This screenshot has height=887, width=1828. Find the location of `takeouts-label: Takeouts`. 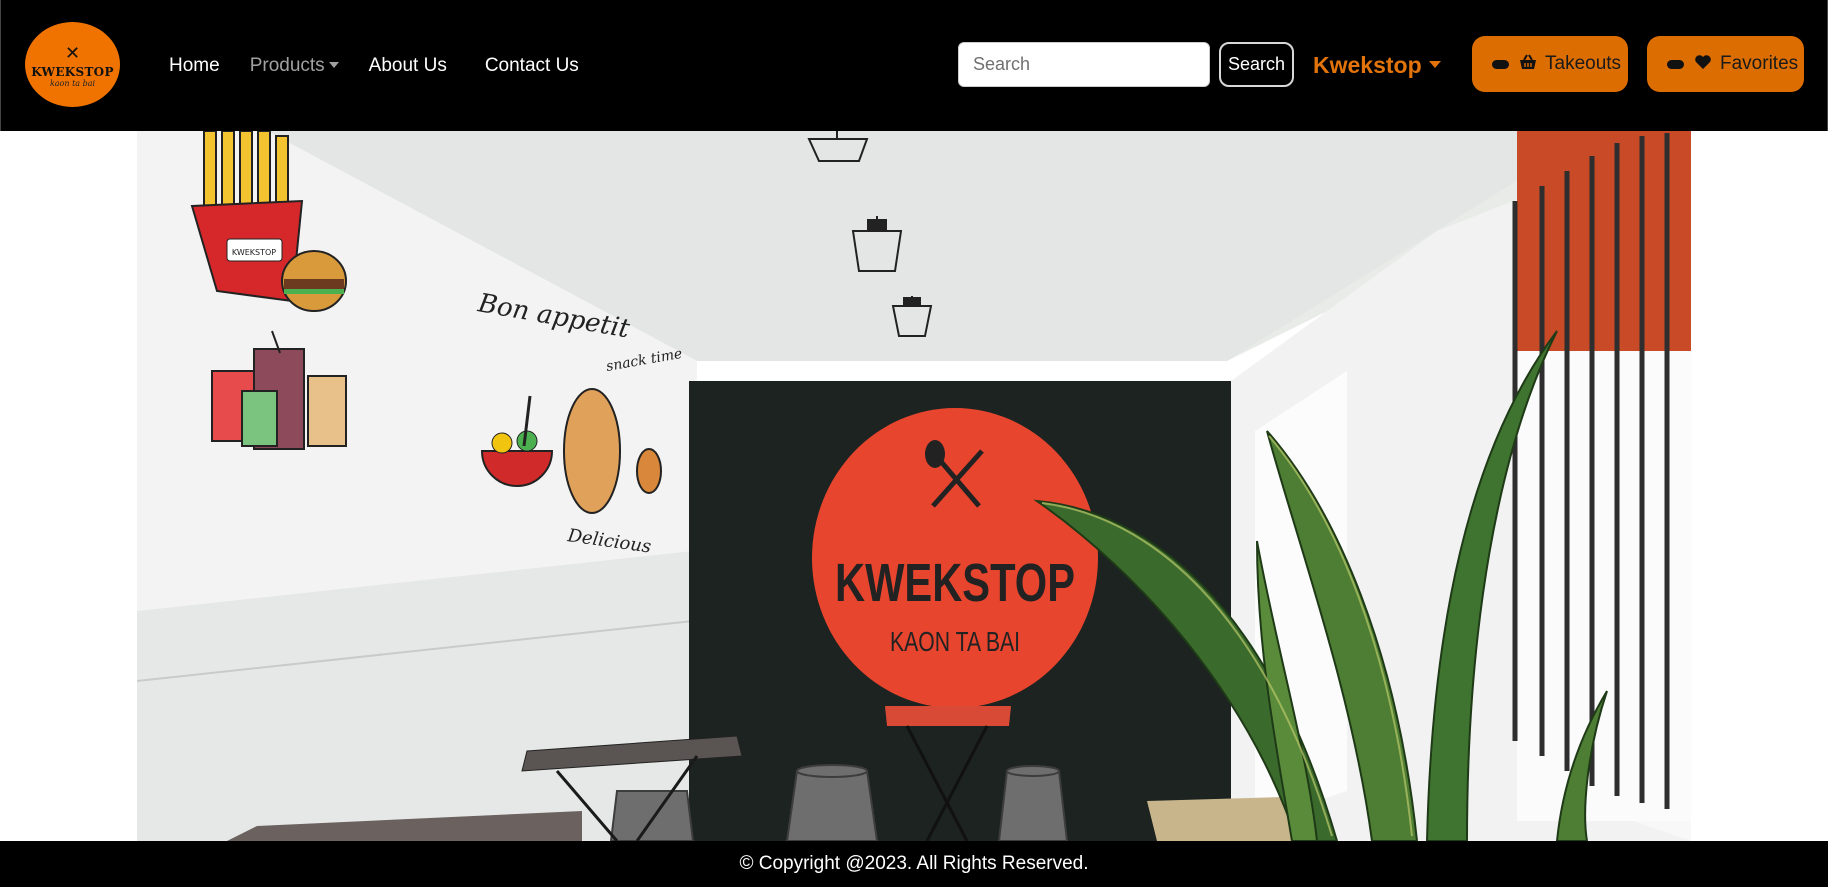

takeouts-label: Takeouts is located at coordinates (1583, 63).